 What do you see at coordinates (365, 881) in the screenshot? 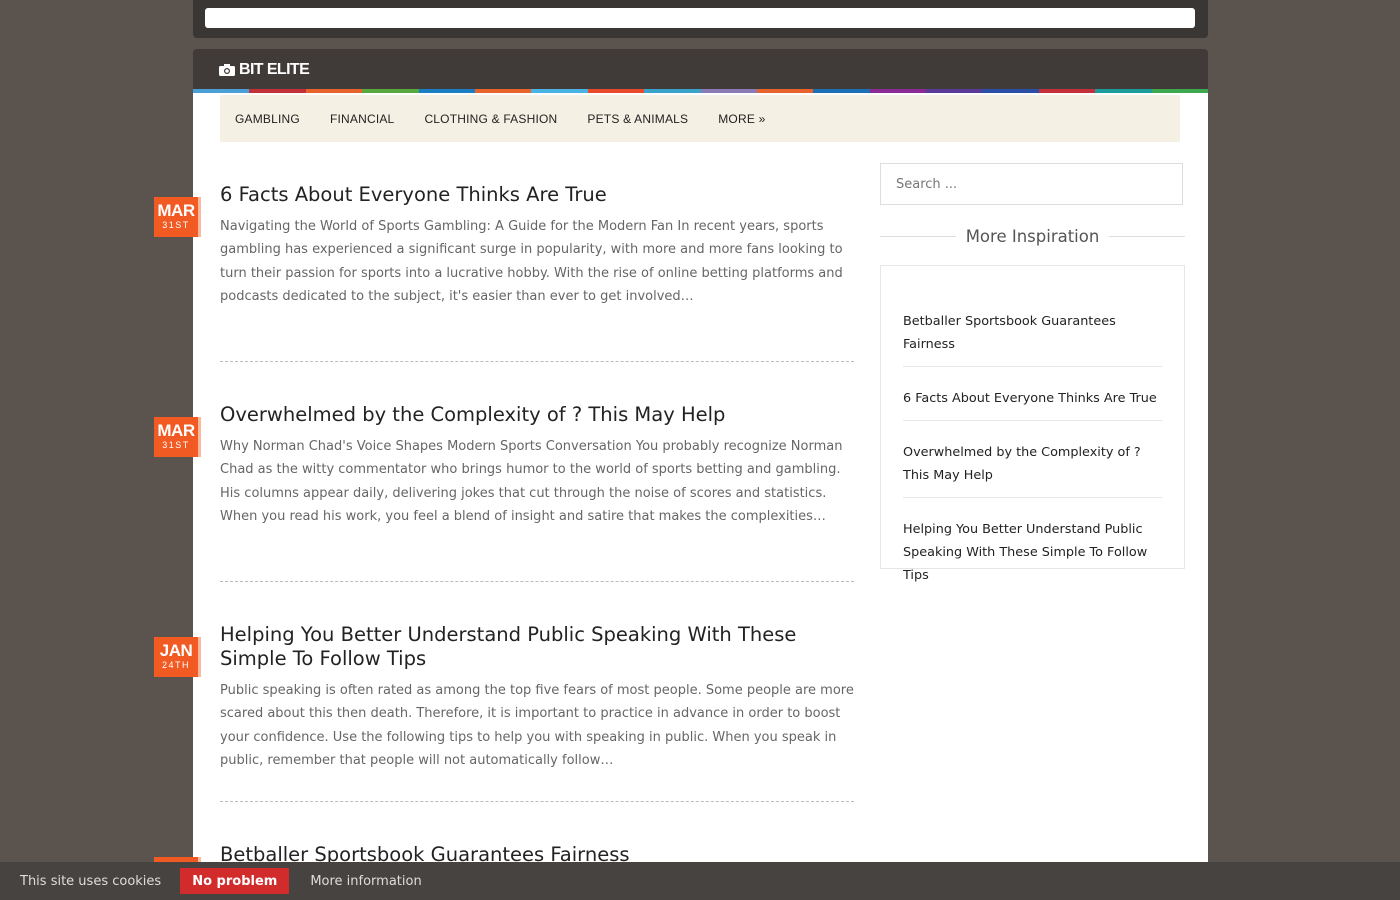
I see `cookie-more-info-link: More information` at bounding box center [365, 881].